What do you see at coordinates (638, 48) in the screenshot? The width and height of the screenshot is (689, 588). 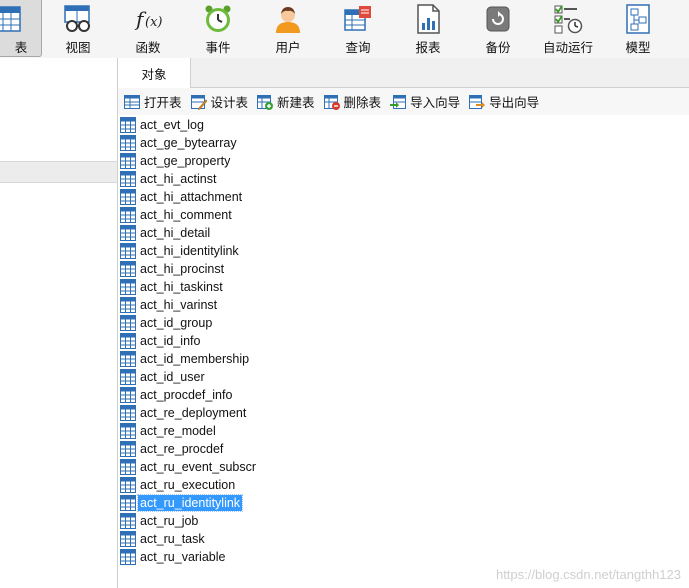 I see `toolbar-label: 模型` at bounding box center [638, 48].